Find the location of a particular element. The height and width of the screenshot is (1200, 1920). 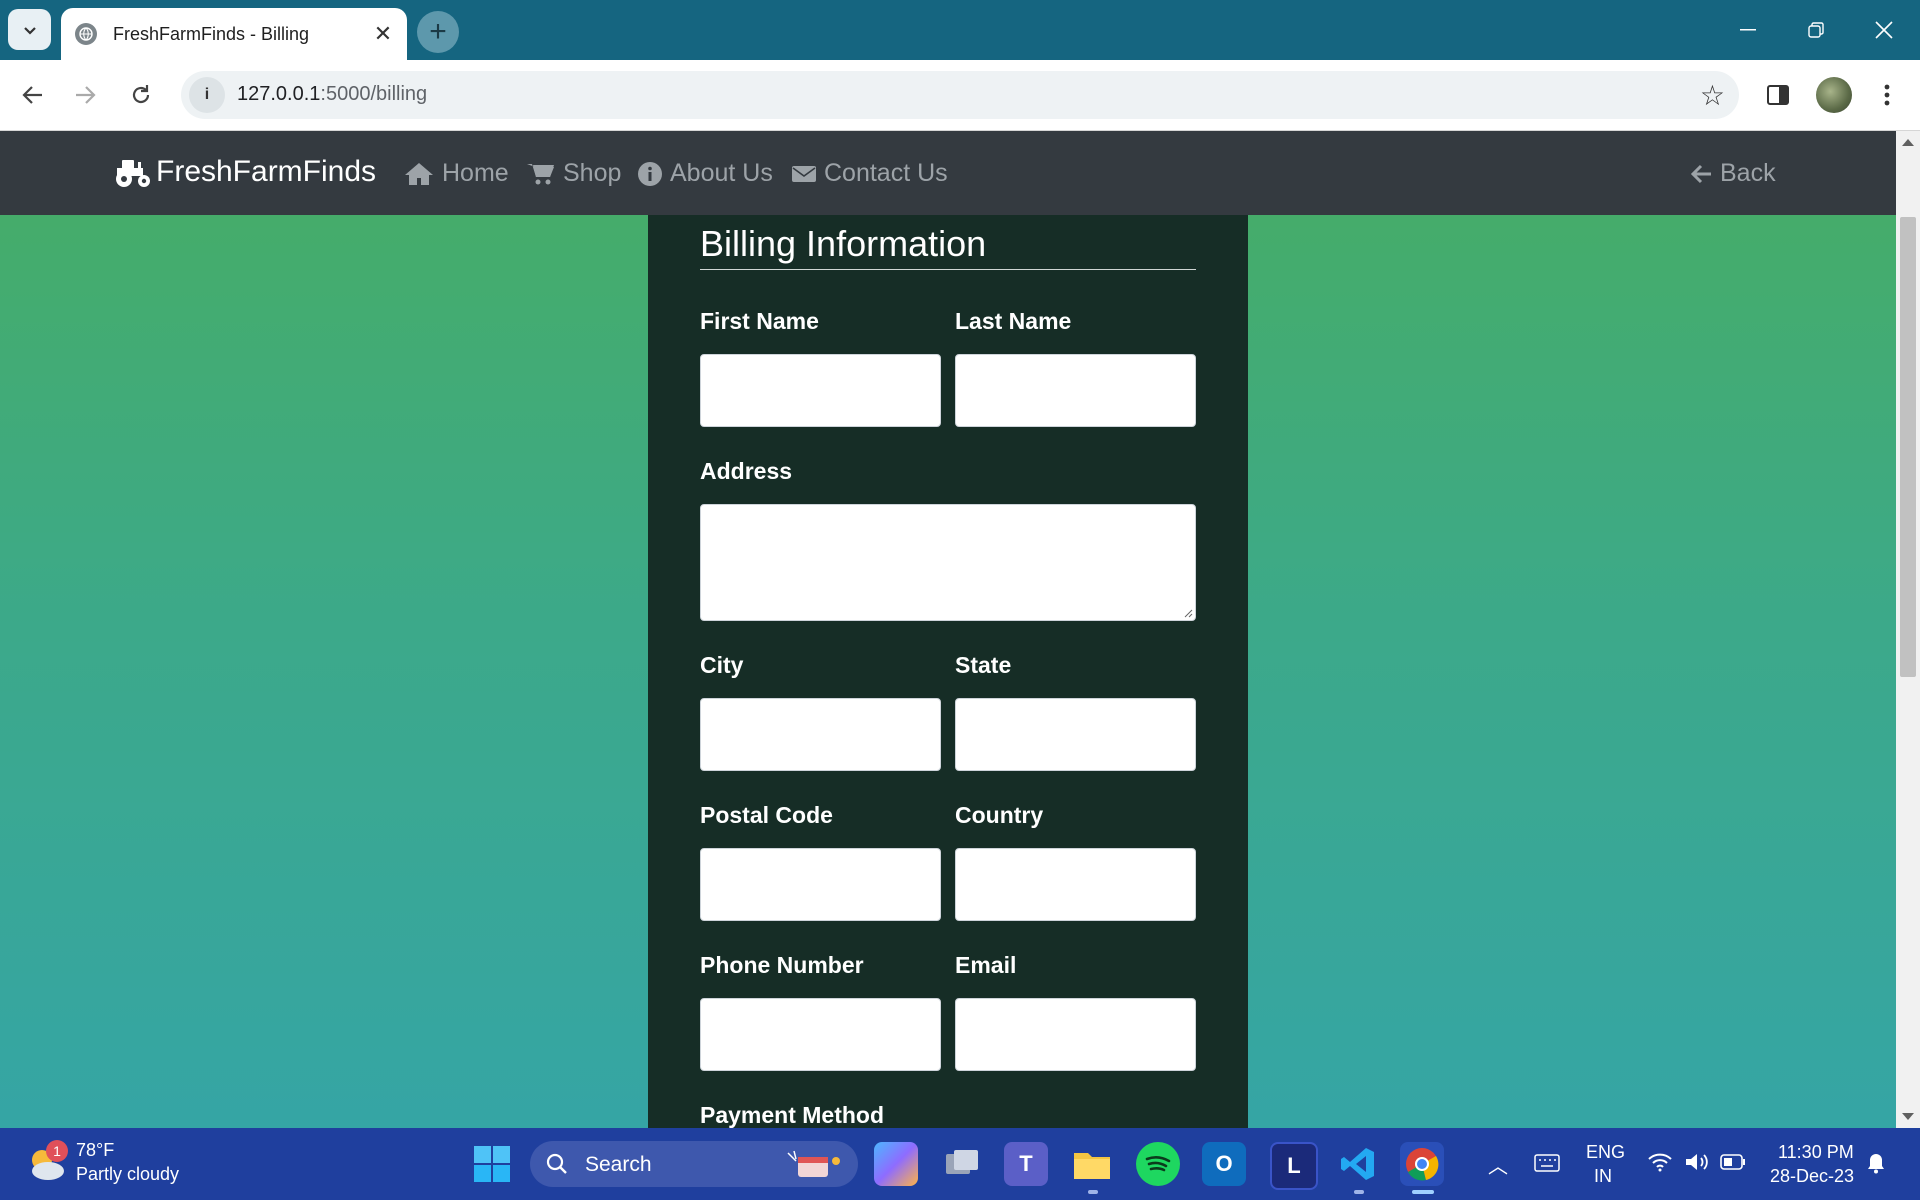

close-window-icon is located at coordinates (1884, 30).